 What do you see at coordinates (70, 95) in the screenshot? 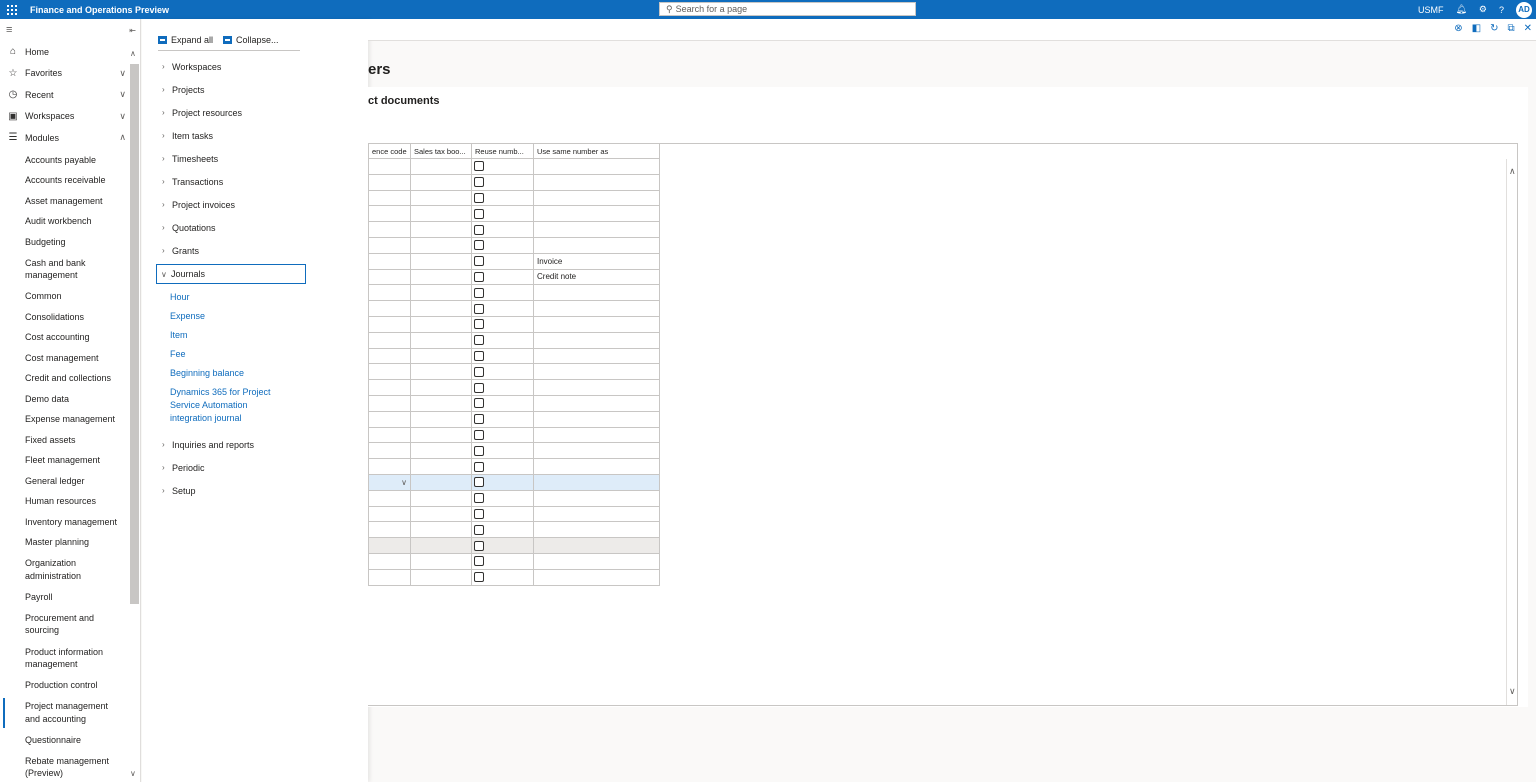
I see `nav-recent: ◷ Recent ∨` at bounding box center [70, 95].